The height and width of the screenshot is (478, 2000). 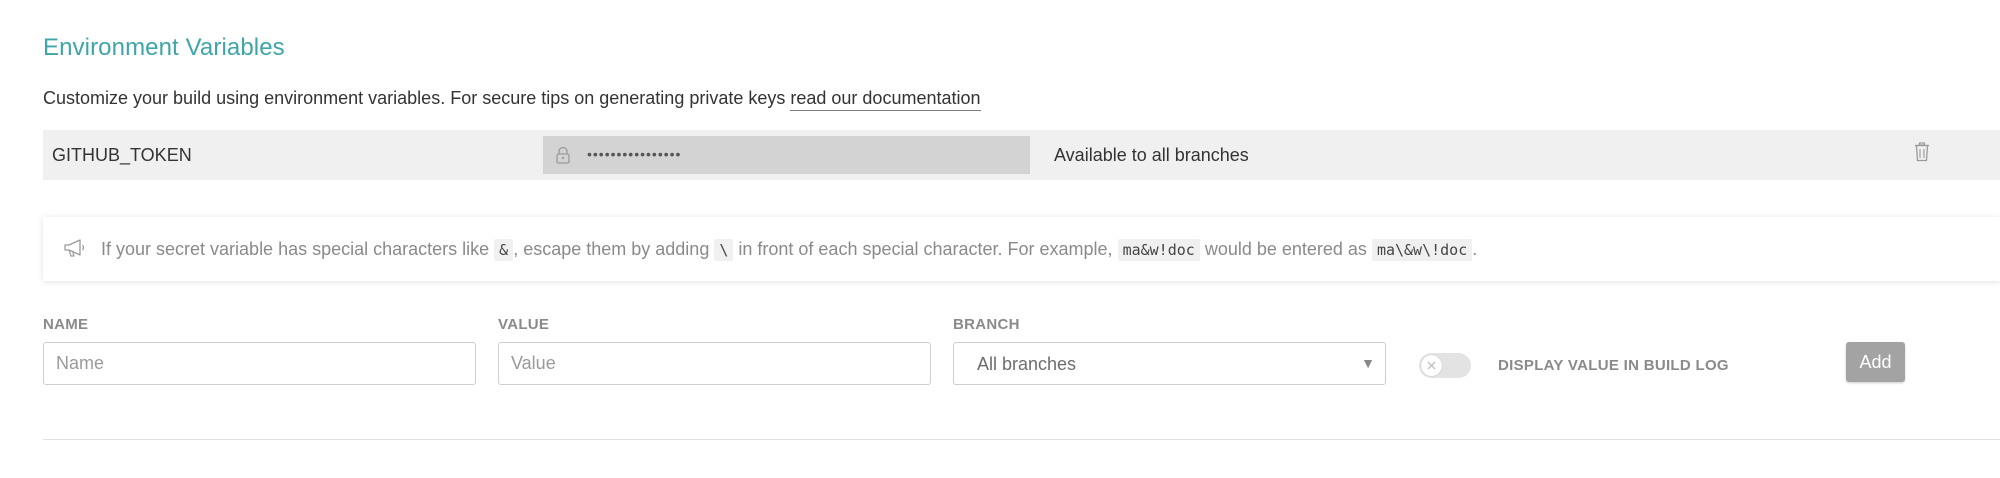 I want to click on megaphone-icon, so click(x=75, y=250).